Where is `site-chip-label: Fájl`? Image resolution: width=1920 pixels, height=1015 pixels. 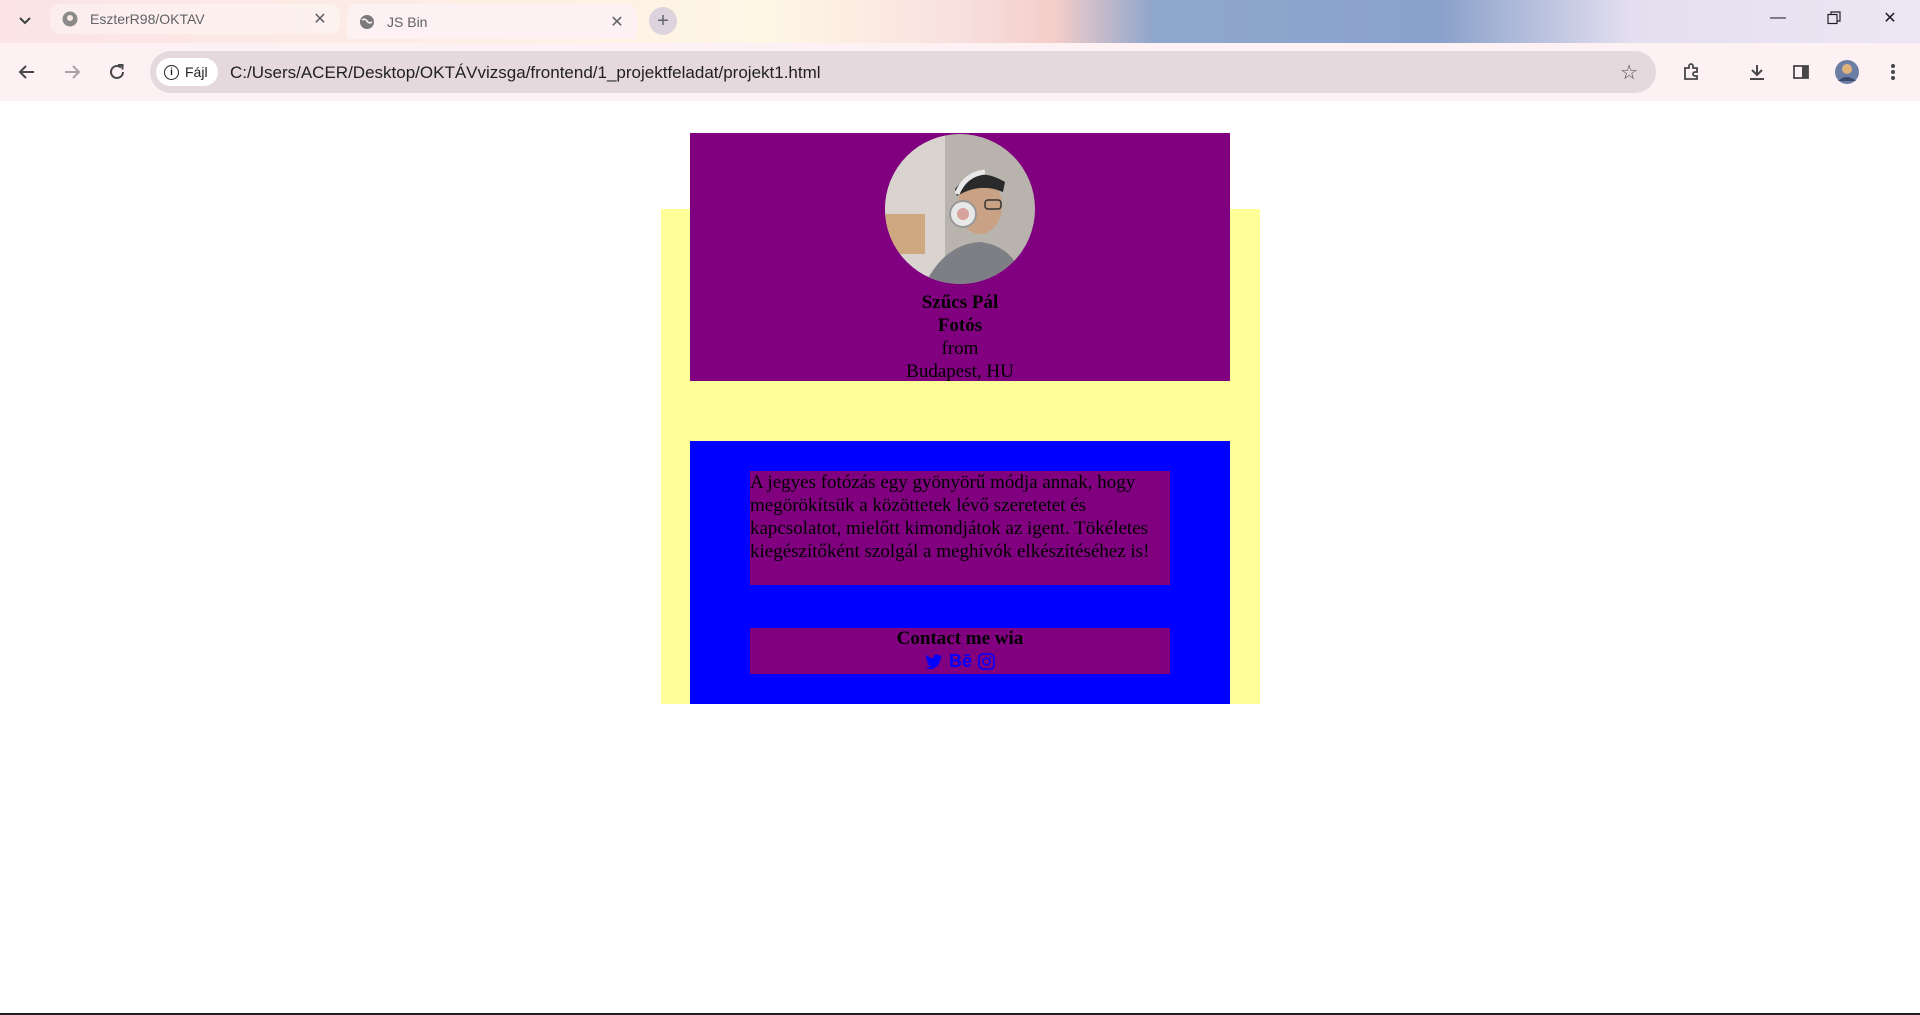 site-chip-label: Fájl is located at coordinates (196, 72).